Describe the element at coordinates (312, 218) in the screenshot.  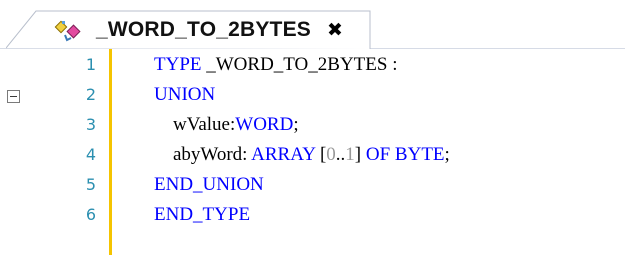
I see `code-line: 6 END_TYPE` at that location.